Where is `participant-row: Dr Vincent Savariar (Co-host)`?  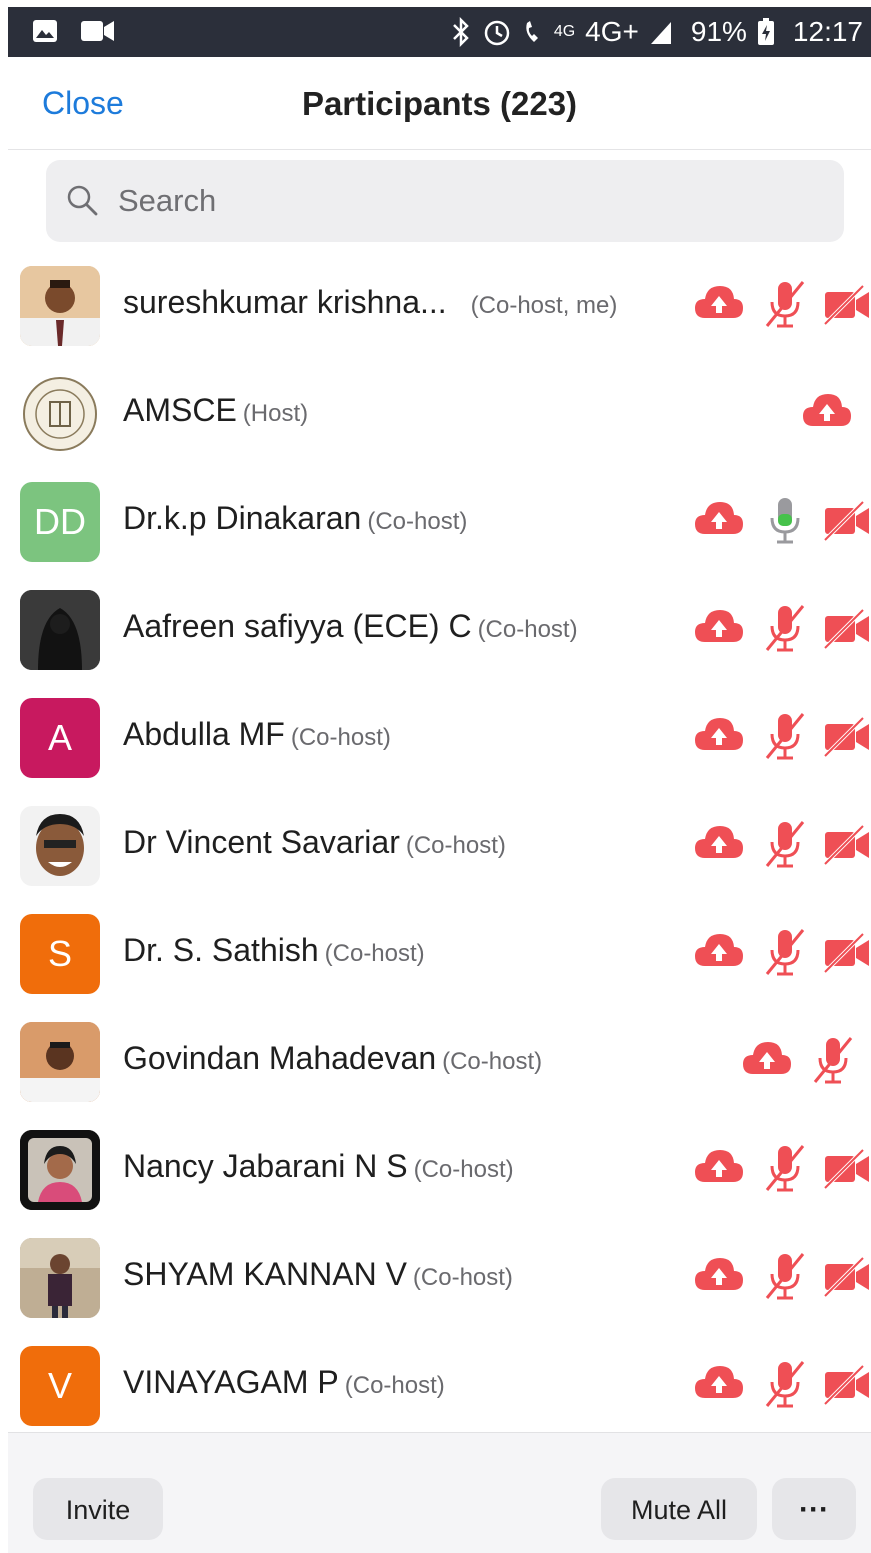 participant-row: Dr Vincent Savariar (Co-host) is located at coordinates (439, 856).